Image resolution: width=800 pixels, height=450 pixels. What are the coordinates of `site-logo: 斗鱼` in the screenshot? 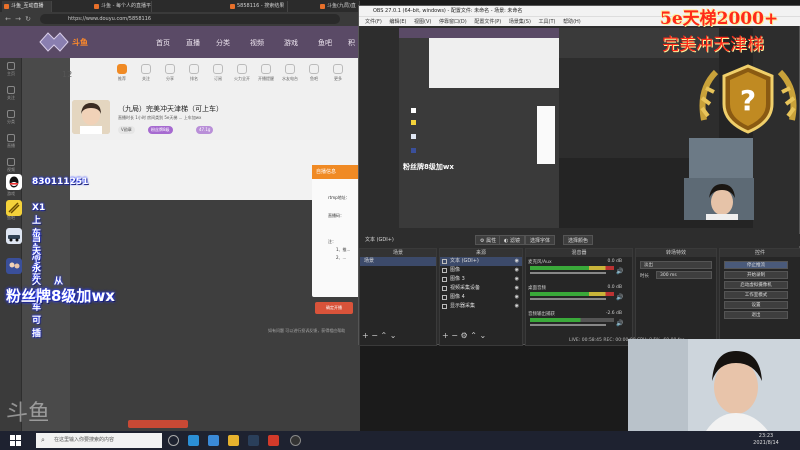 It's located at (69, 42).